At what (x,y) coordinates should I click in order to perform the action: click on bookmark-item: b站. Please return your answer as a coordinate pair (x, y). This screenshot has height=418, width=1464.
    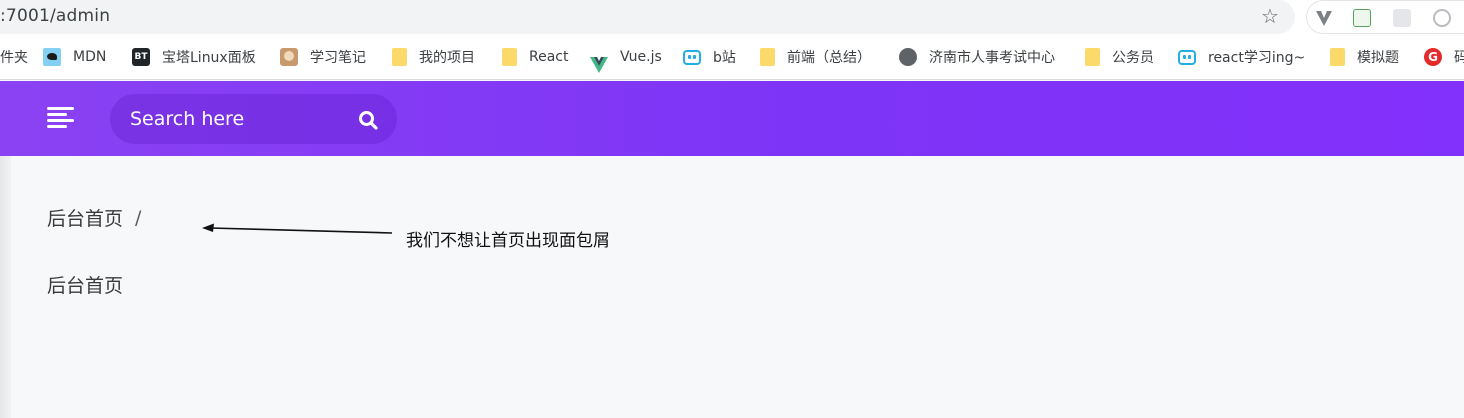
    Looking at the image, I should click on (709, 57).